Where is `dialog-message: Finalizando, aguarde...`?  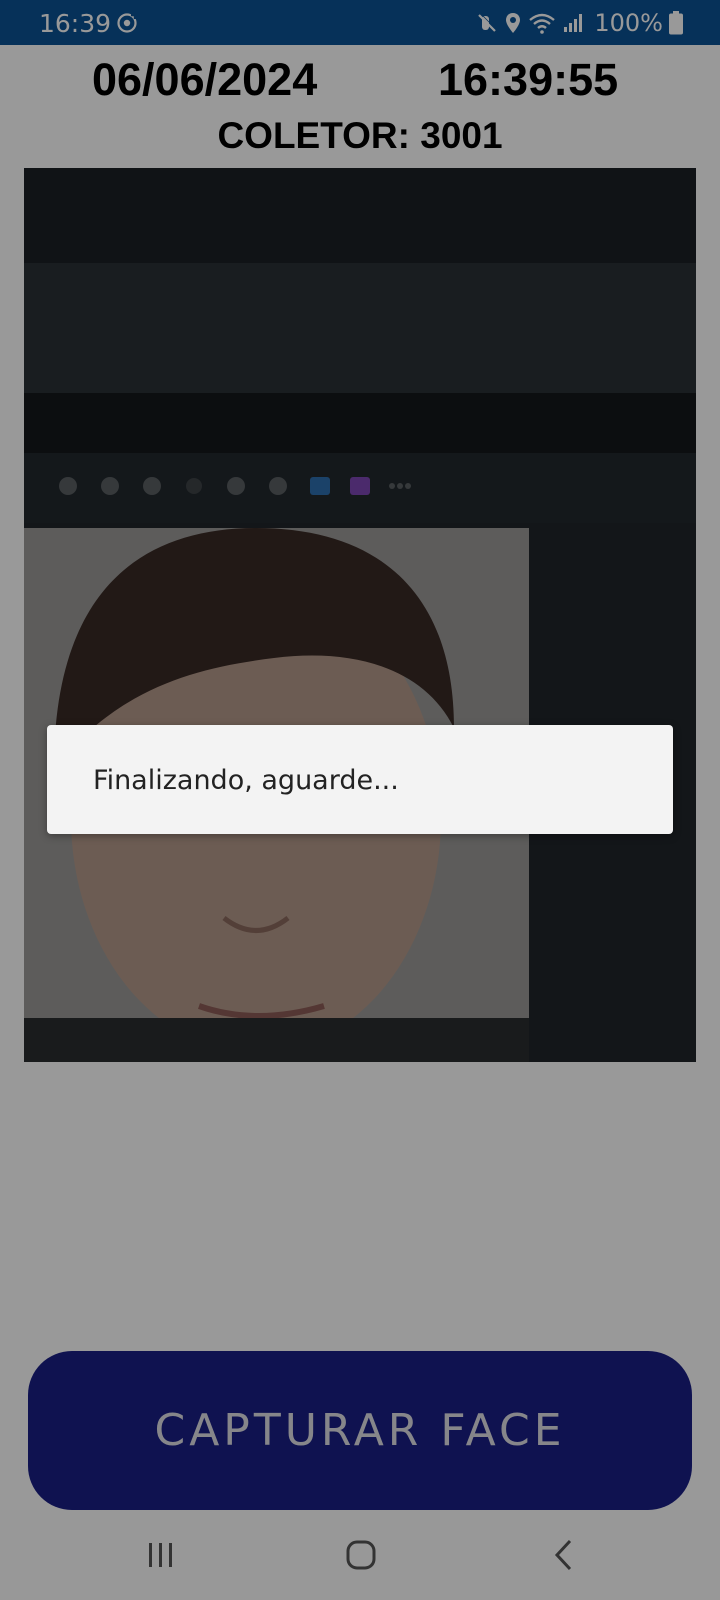
dialog-message: Finalizando, aguarde... is located at coordinates (246, 780).